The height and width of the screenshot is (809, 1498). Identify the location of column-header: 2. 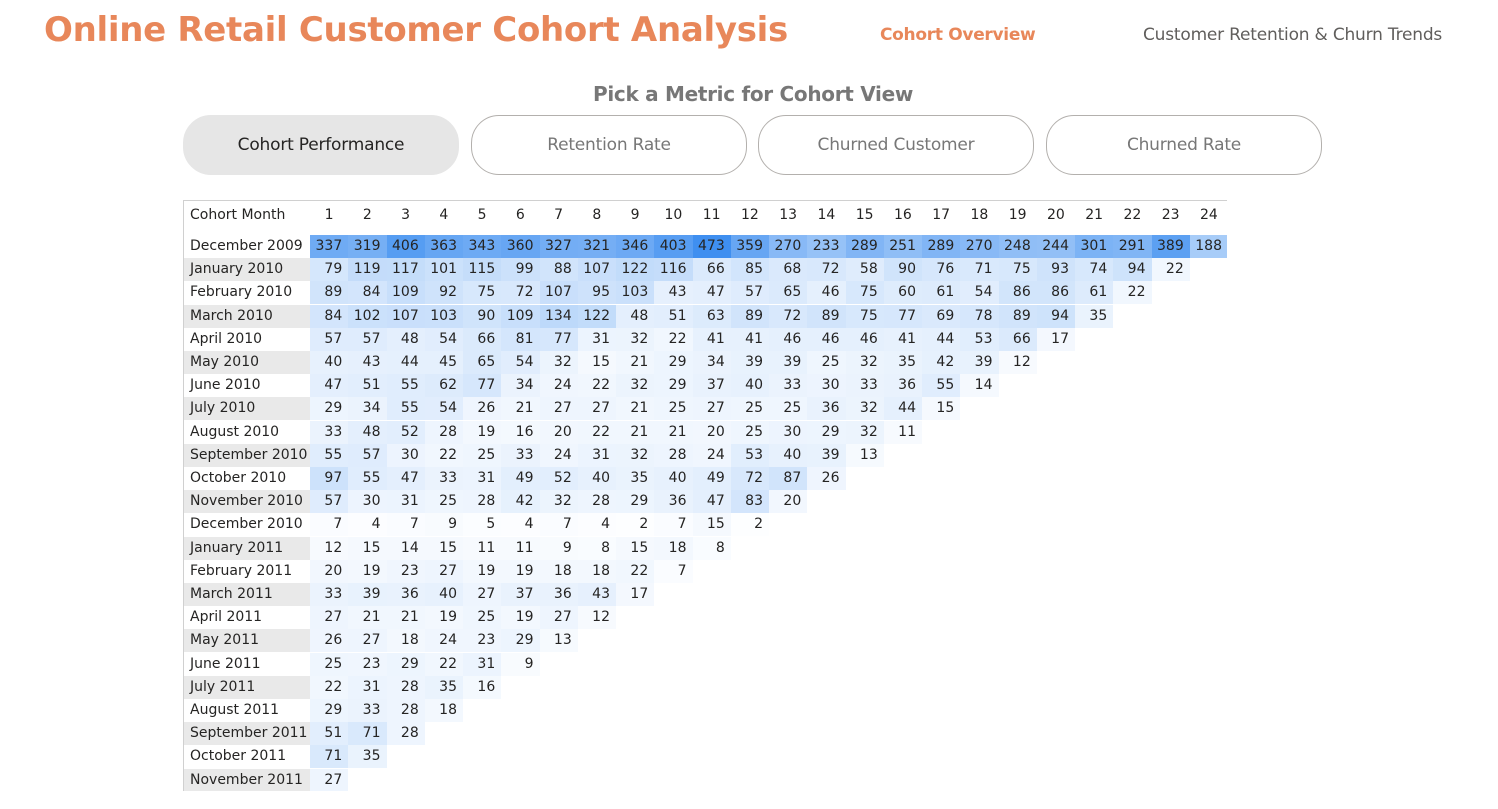
(367, 215).